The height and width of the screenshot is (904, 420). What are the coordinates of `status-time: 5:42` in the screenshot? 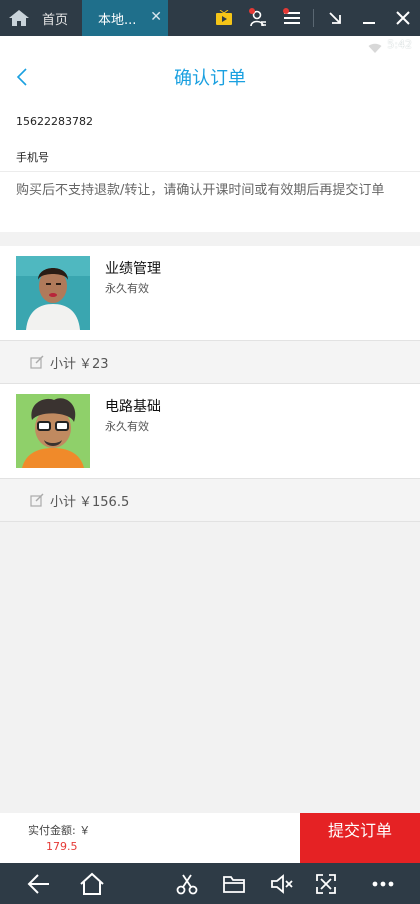 It's located at (399, 44).